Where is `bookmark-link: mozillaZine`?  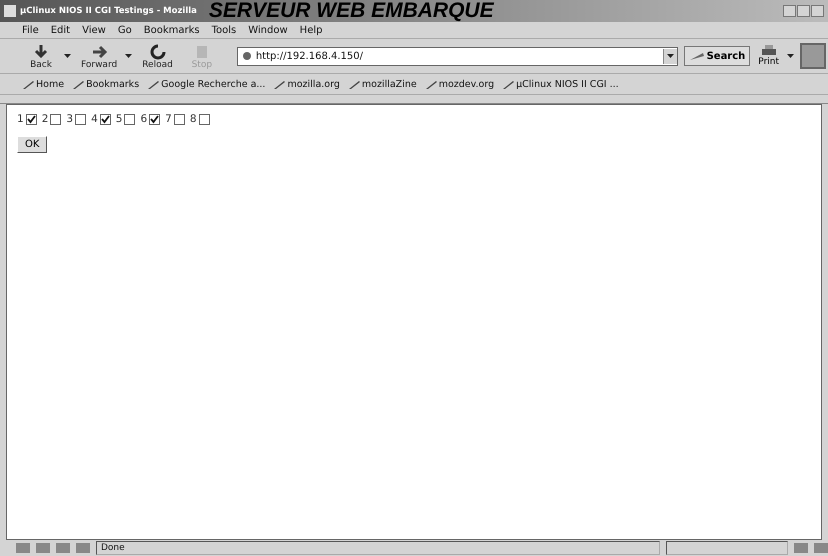
bookmark-link: mozillaZine is located at coordinates (382, 84).